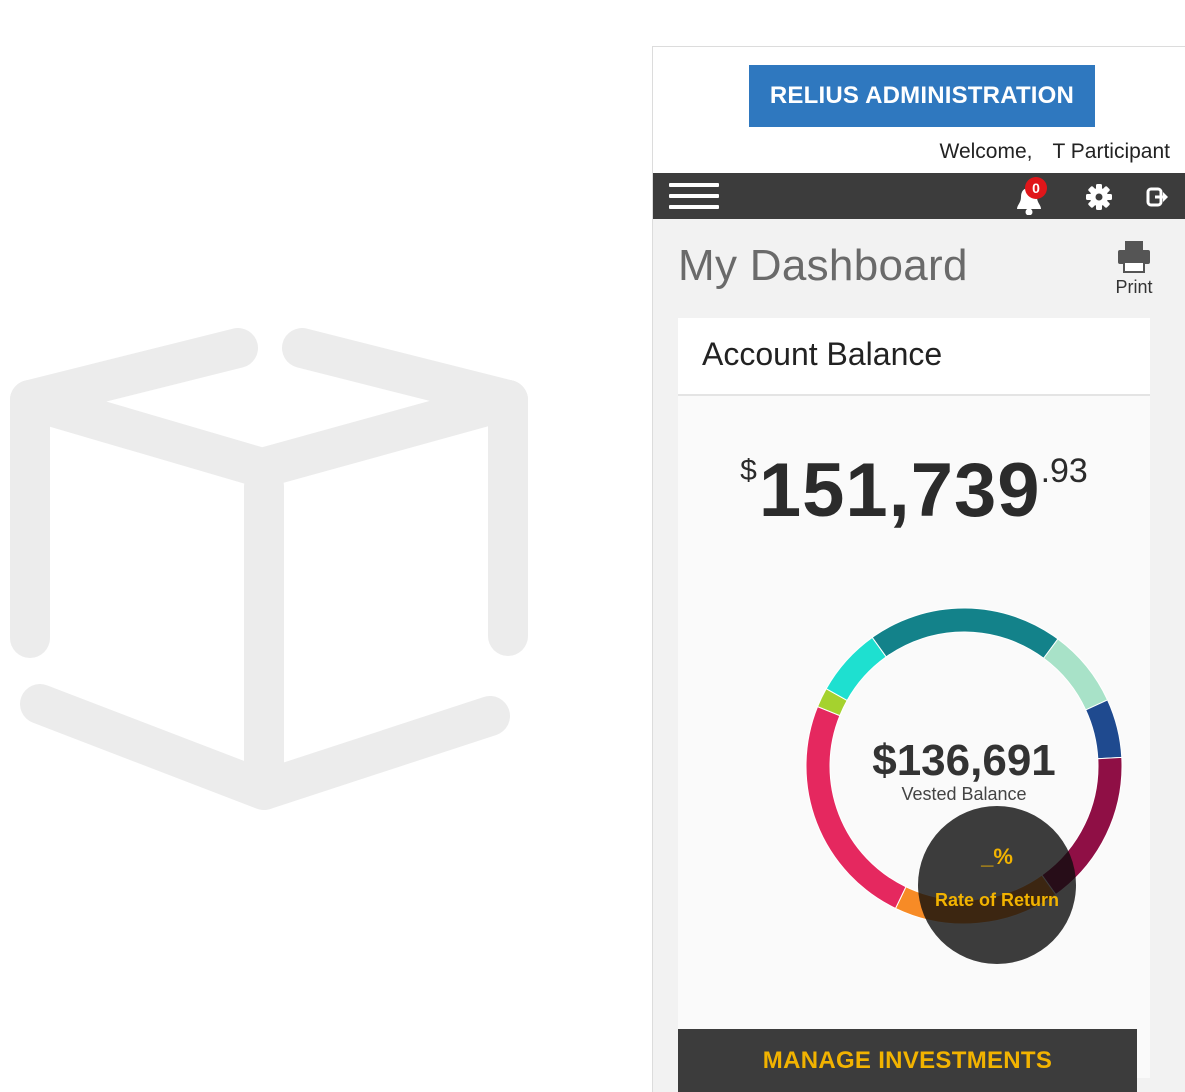 The image size is (1185, 1092). I want to click on welcome-prefix: Welcome,, so click(986, 151).